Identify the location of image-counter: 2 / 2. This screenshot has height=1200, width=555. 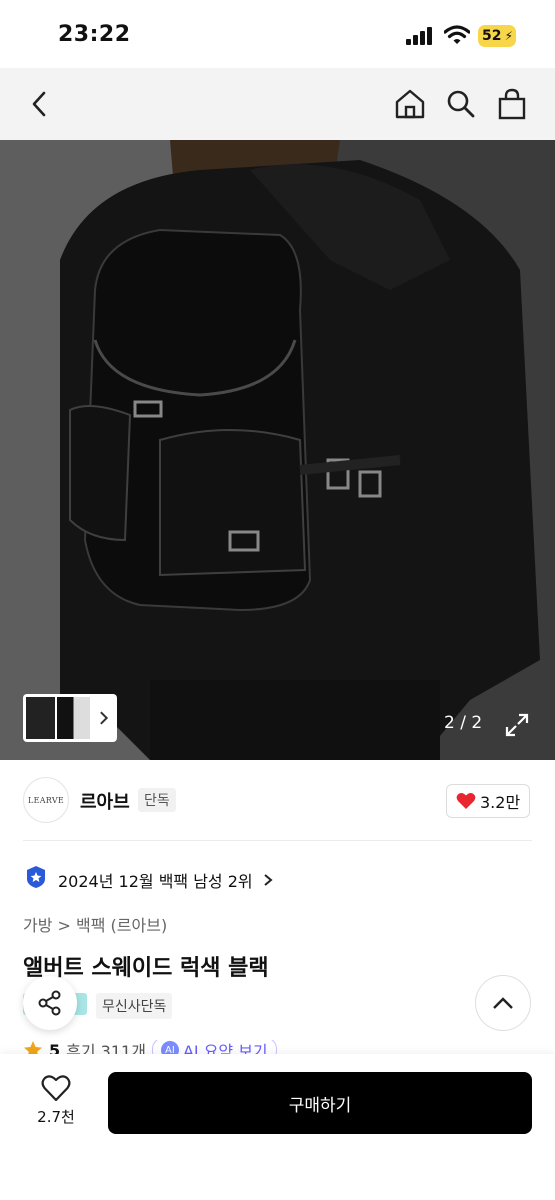
(463, 723).